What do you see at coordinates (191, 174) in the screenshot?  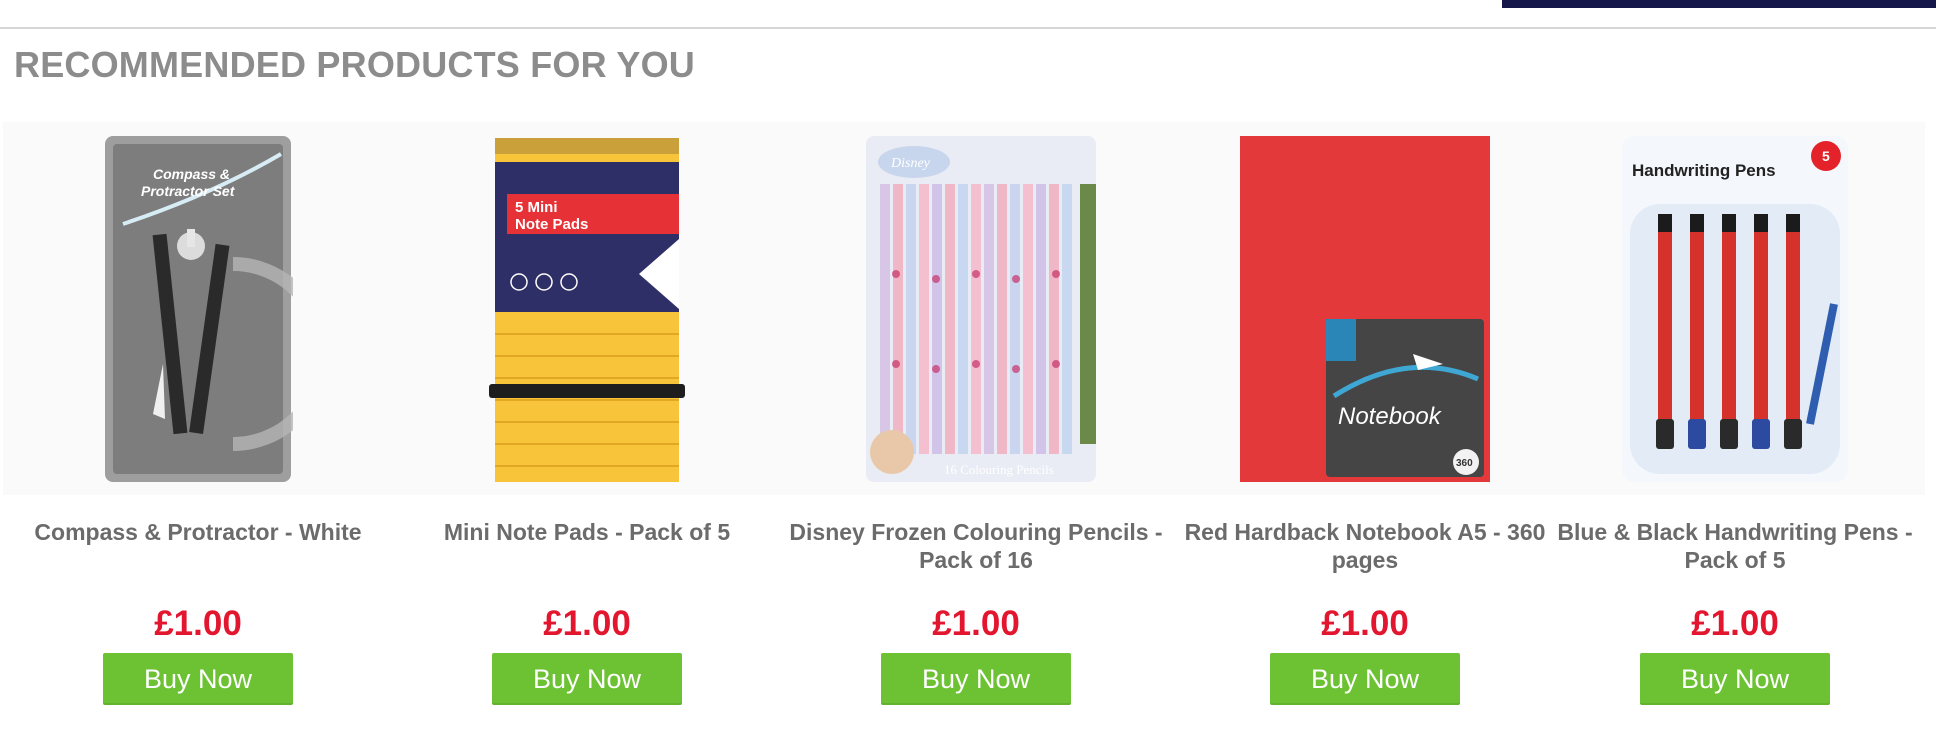 I see `package-label: Compass &` at bounding box center [191, 174].